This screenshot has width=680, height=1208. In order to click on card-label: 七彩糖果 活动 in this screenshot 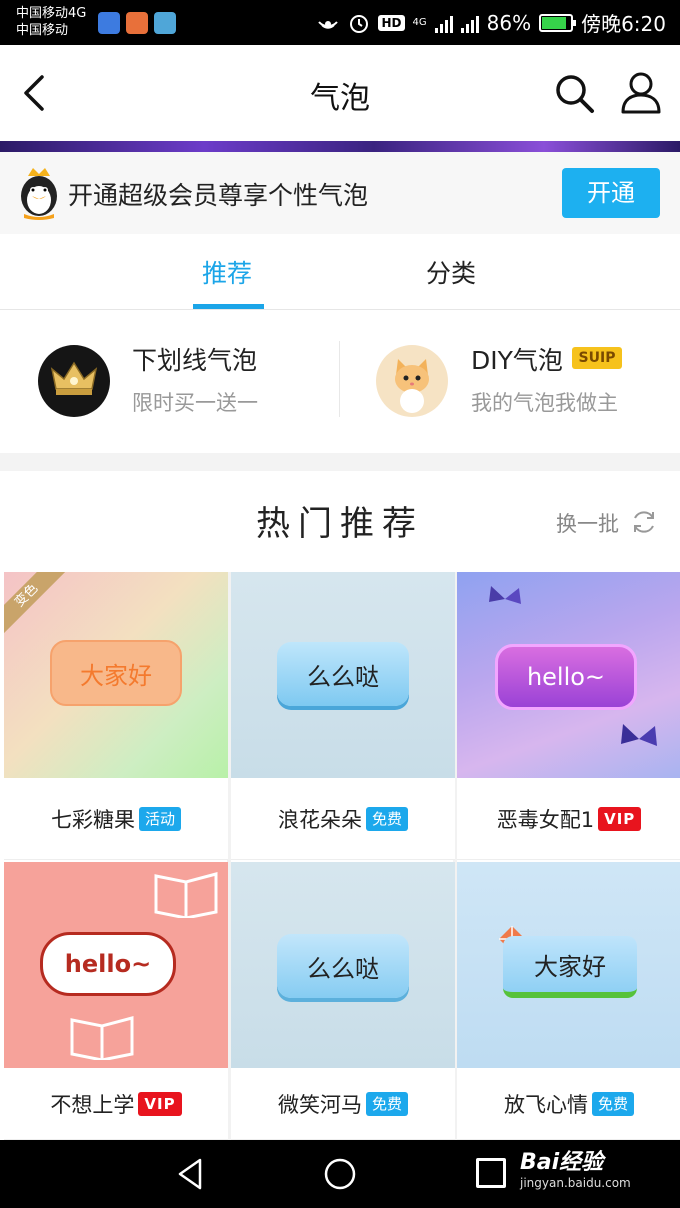, I will do `click(116, 819)`.